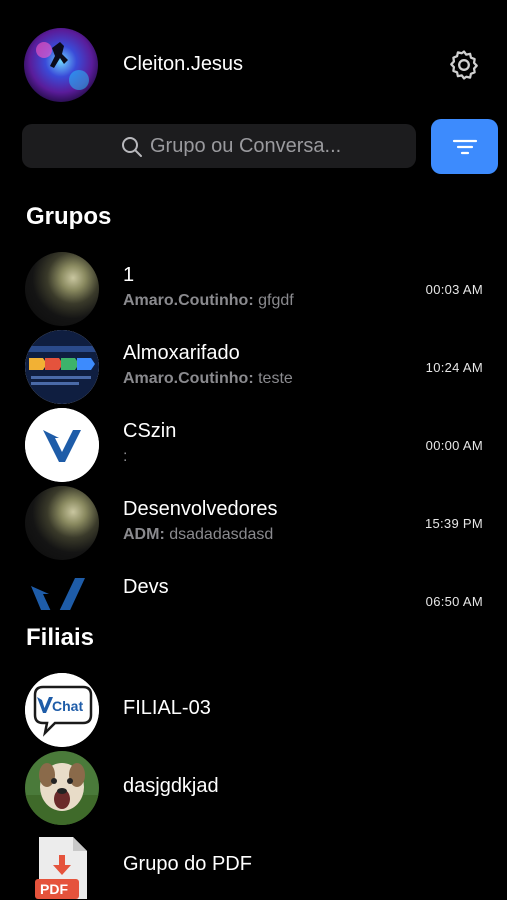 The height and width of the screenshot is (900, 507). What do you see at coordinates (253, 289) in the screenshot?
I see `group-row: 1 Amaro.Coutinho: gfgdf 00:03 AM` at bounding box center [253, 289].